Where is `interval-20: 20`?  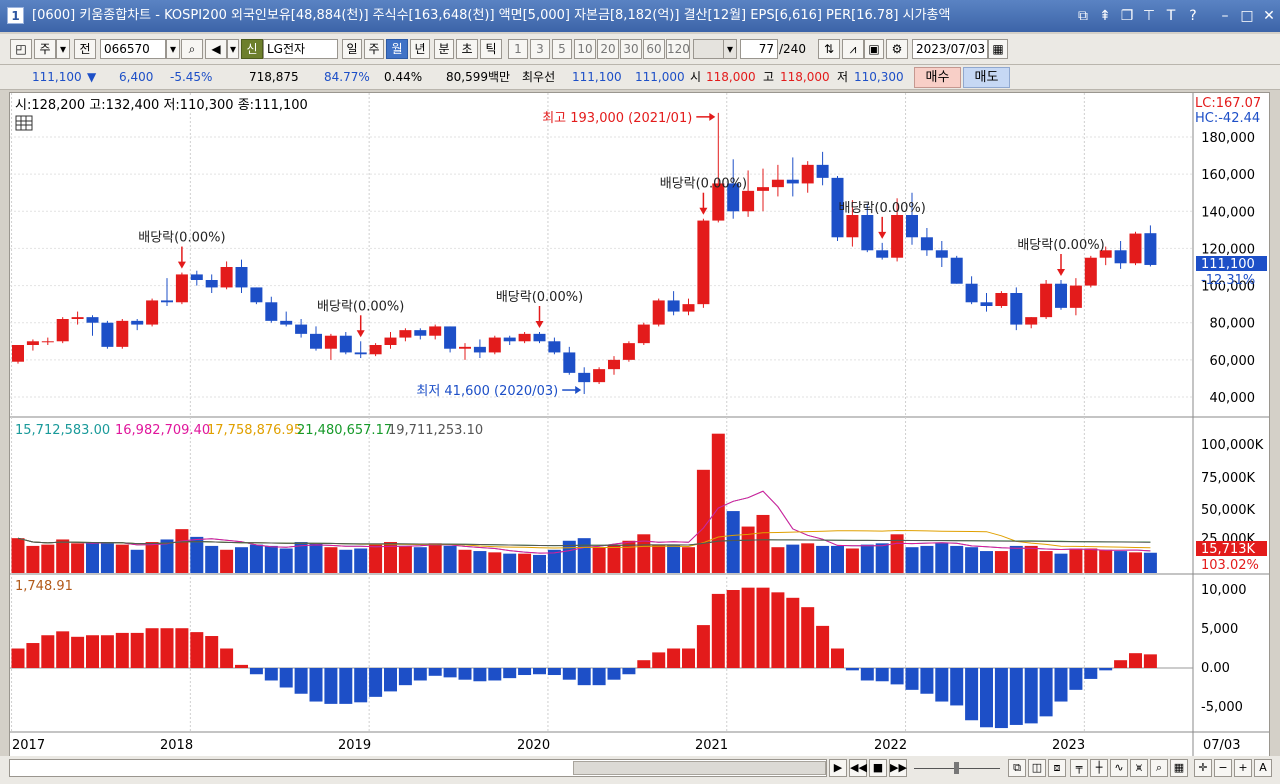 interval-20: 20 is located at coordinates (608, 49).